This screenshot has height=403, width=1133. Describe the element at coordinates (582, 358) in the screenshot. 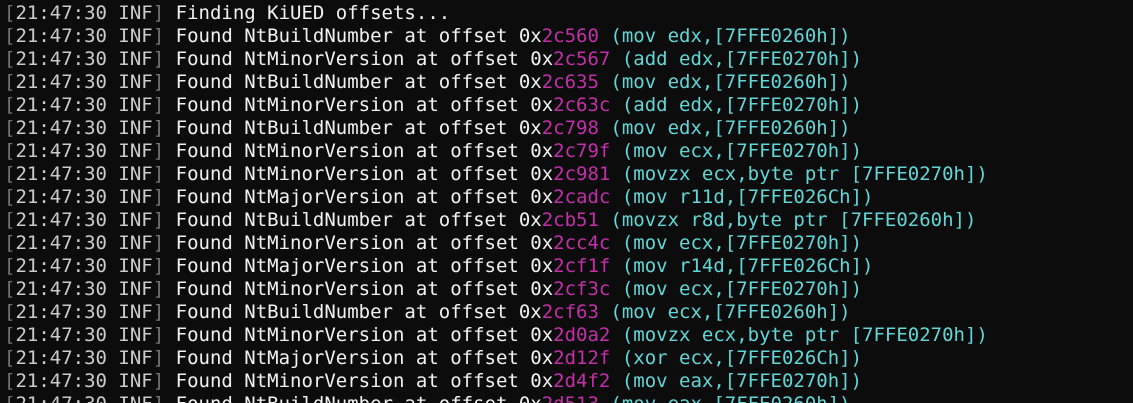

I see `offset-value: 2d12f` at that location.